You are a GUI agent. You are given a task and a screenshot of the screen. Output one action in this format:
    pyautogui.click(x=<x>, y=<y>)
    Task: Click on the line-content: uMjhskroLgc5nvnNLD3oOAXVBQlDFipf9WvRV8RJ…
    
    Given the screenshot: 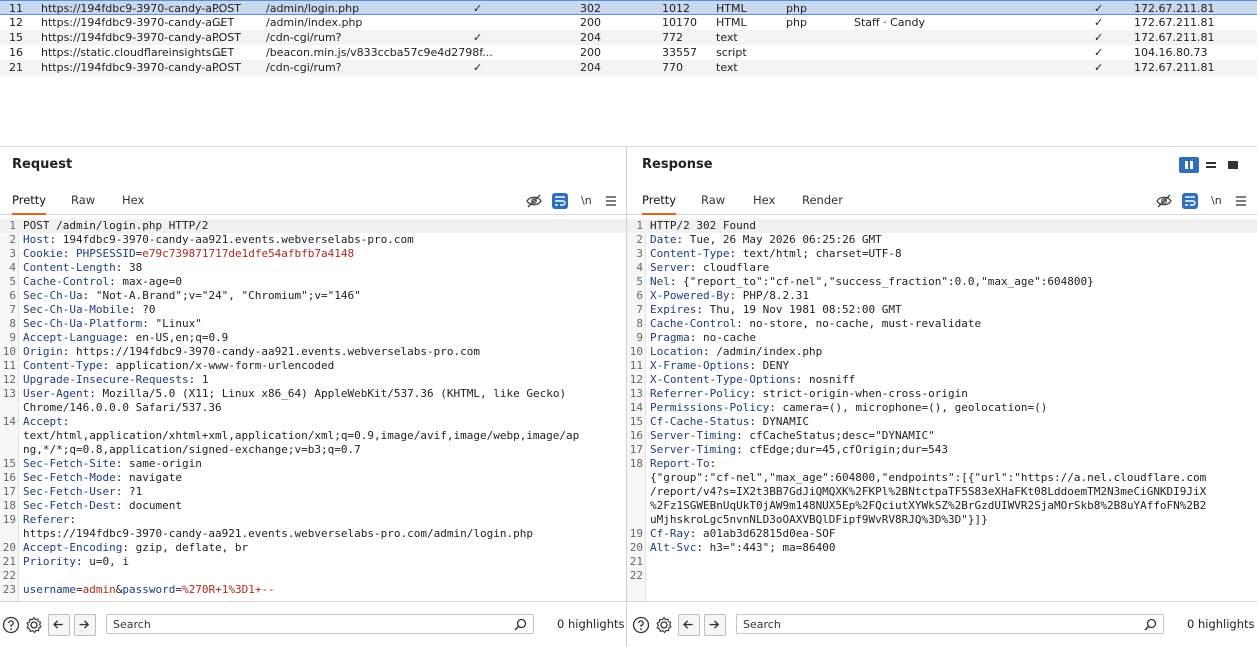 What is the action you would take?
    pyautogui.click(x=819, y=519)
    